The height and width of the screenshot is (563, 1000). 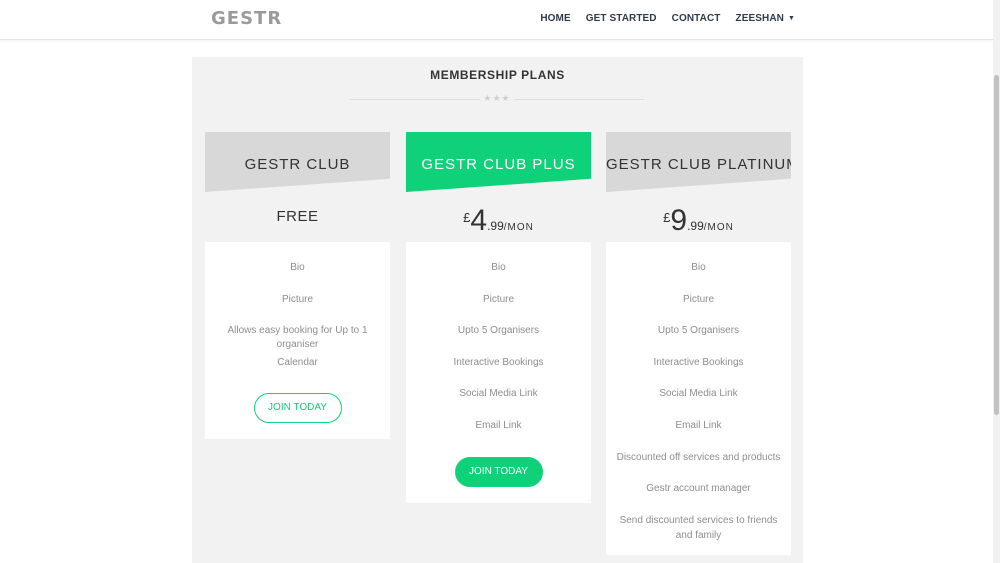 What do you see at coordinates (698, 489) in the screenshot?
I see `feature-item: Gestr account manager` at bounding box center [698, 489].